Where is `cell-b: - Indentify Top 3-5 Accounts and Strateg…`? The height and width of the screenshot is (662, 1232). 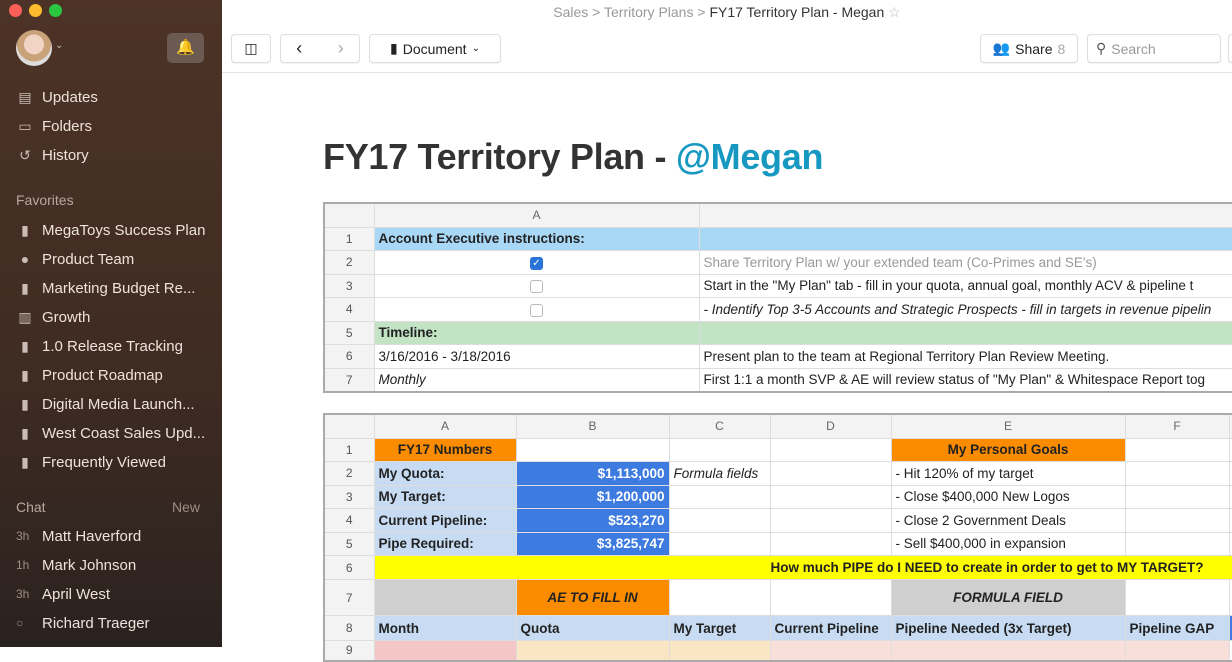 cell-b: - Indentify Top 3-5 Accounts and Strateg… is located at coordinates (965, 309).